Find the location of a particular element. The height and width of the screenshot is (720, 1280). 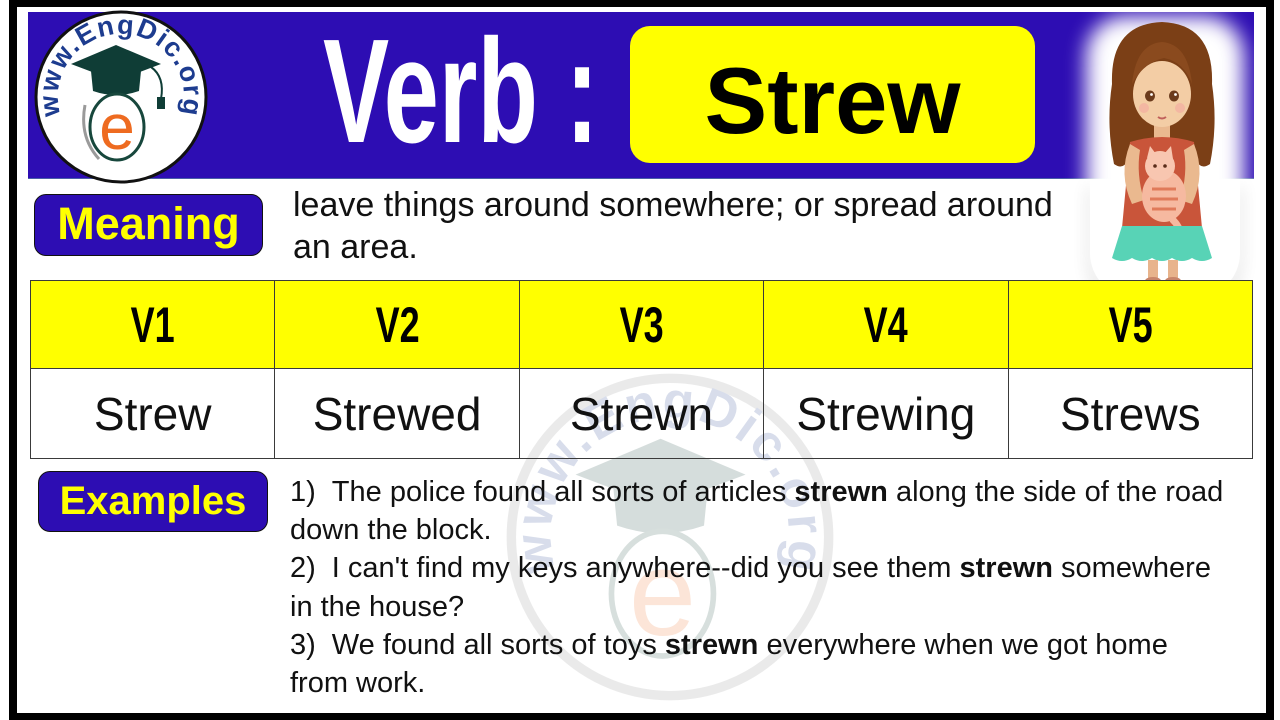

header-cell-v5: V5 is located at coordinates (1130, 324).